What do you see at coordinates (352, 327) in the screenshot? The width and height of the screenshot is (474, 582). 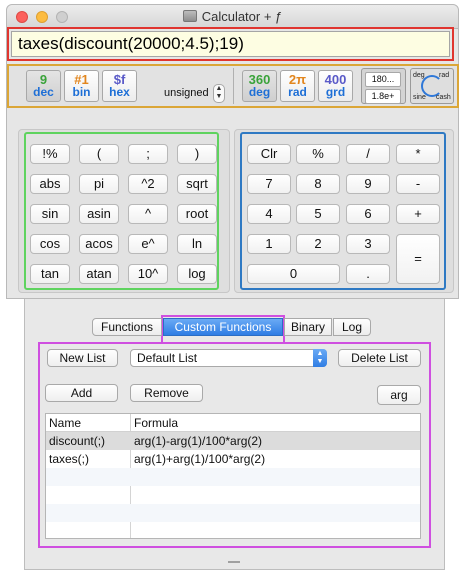 I see `tab-log: Log` at bounding box center [352, 327].